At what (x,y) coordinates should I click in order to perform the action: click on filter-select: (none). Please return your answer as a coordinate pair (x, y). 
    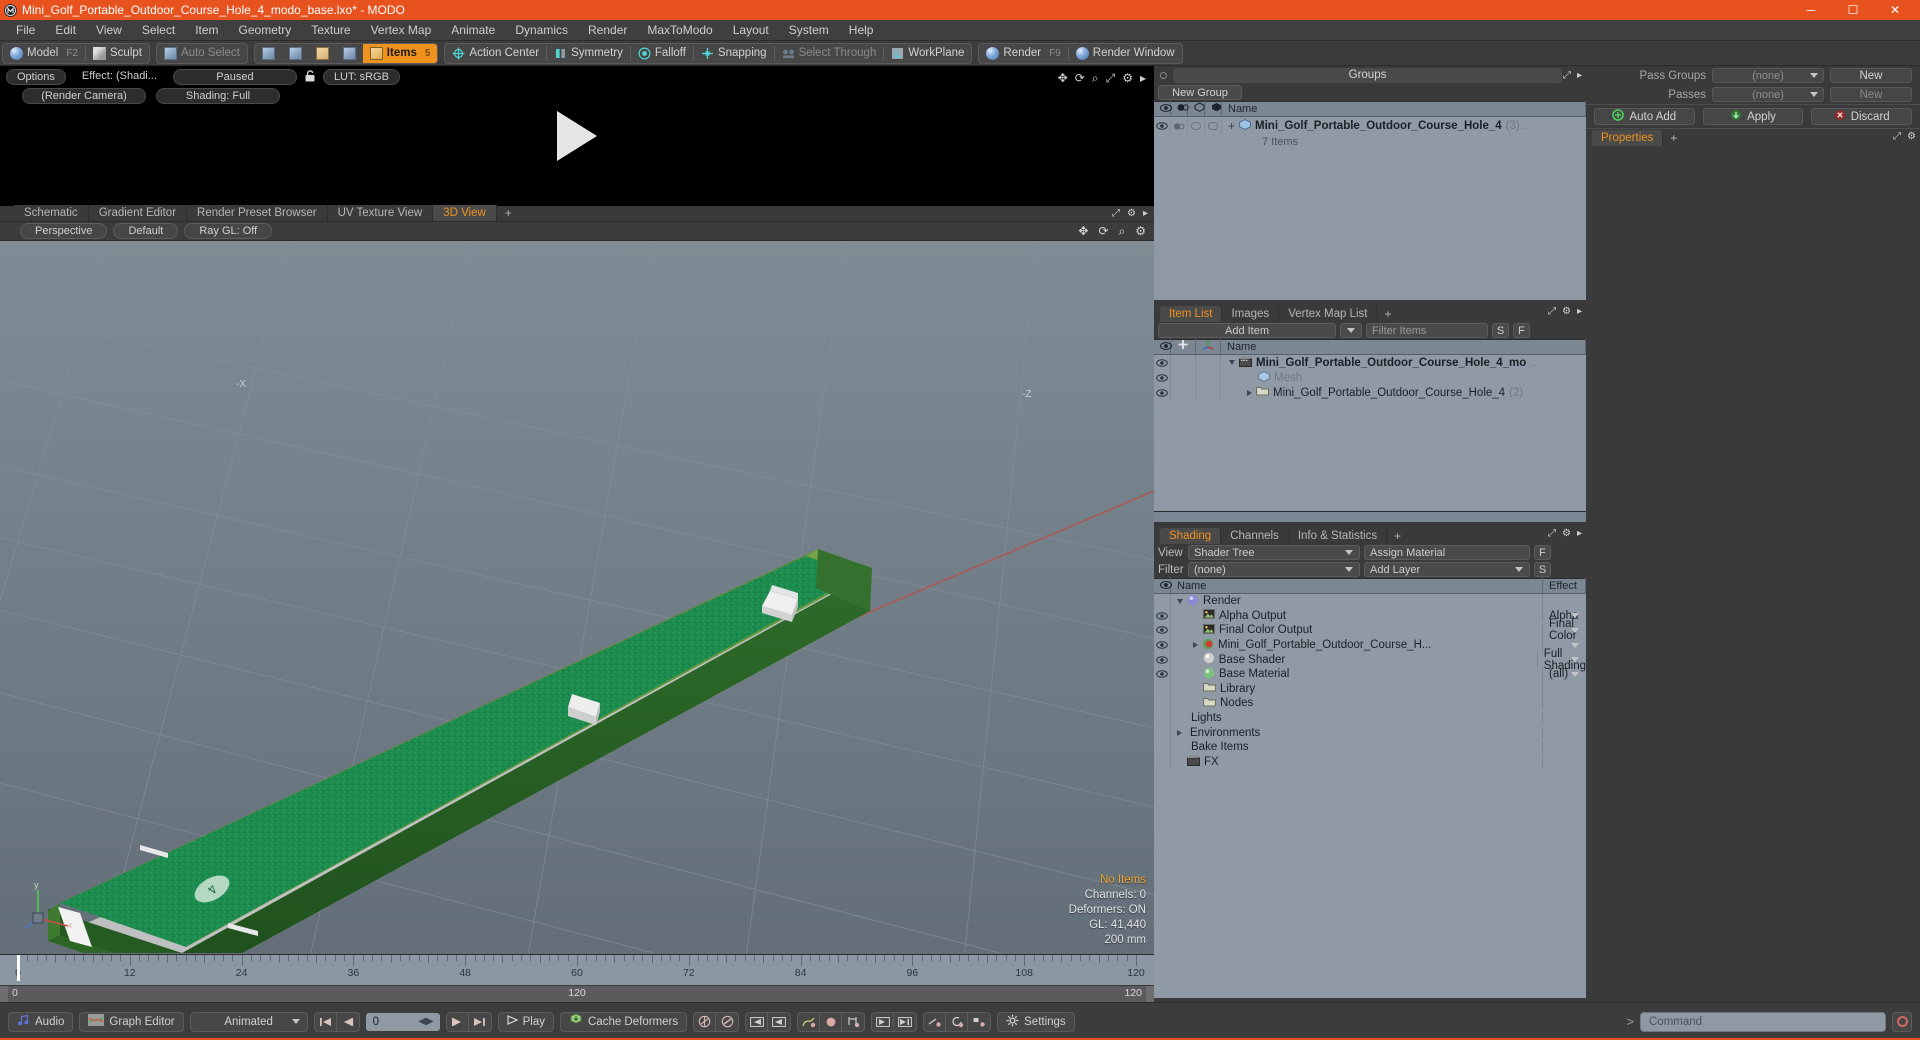
    Looking at the image, I should click on (1274, 569).